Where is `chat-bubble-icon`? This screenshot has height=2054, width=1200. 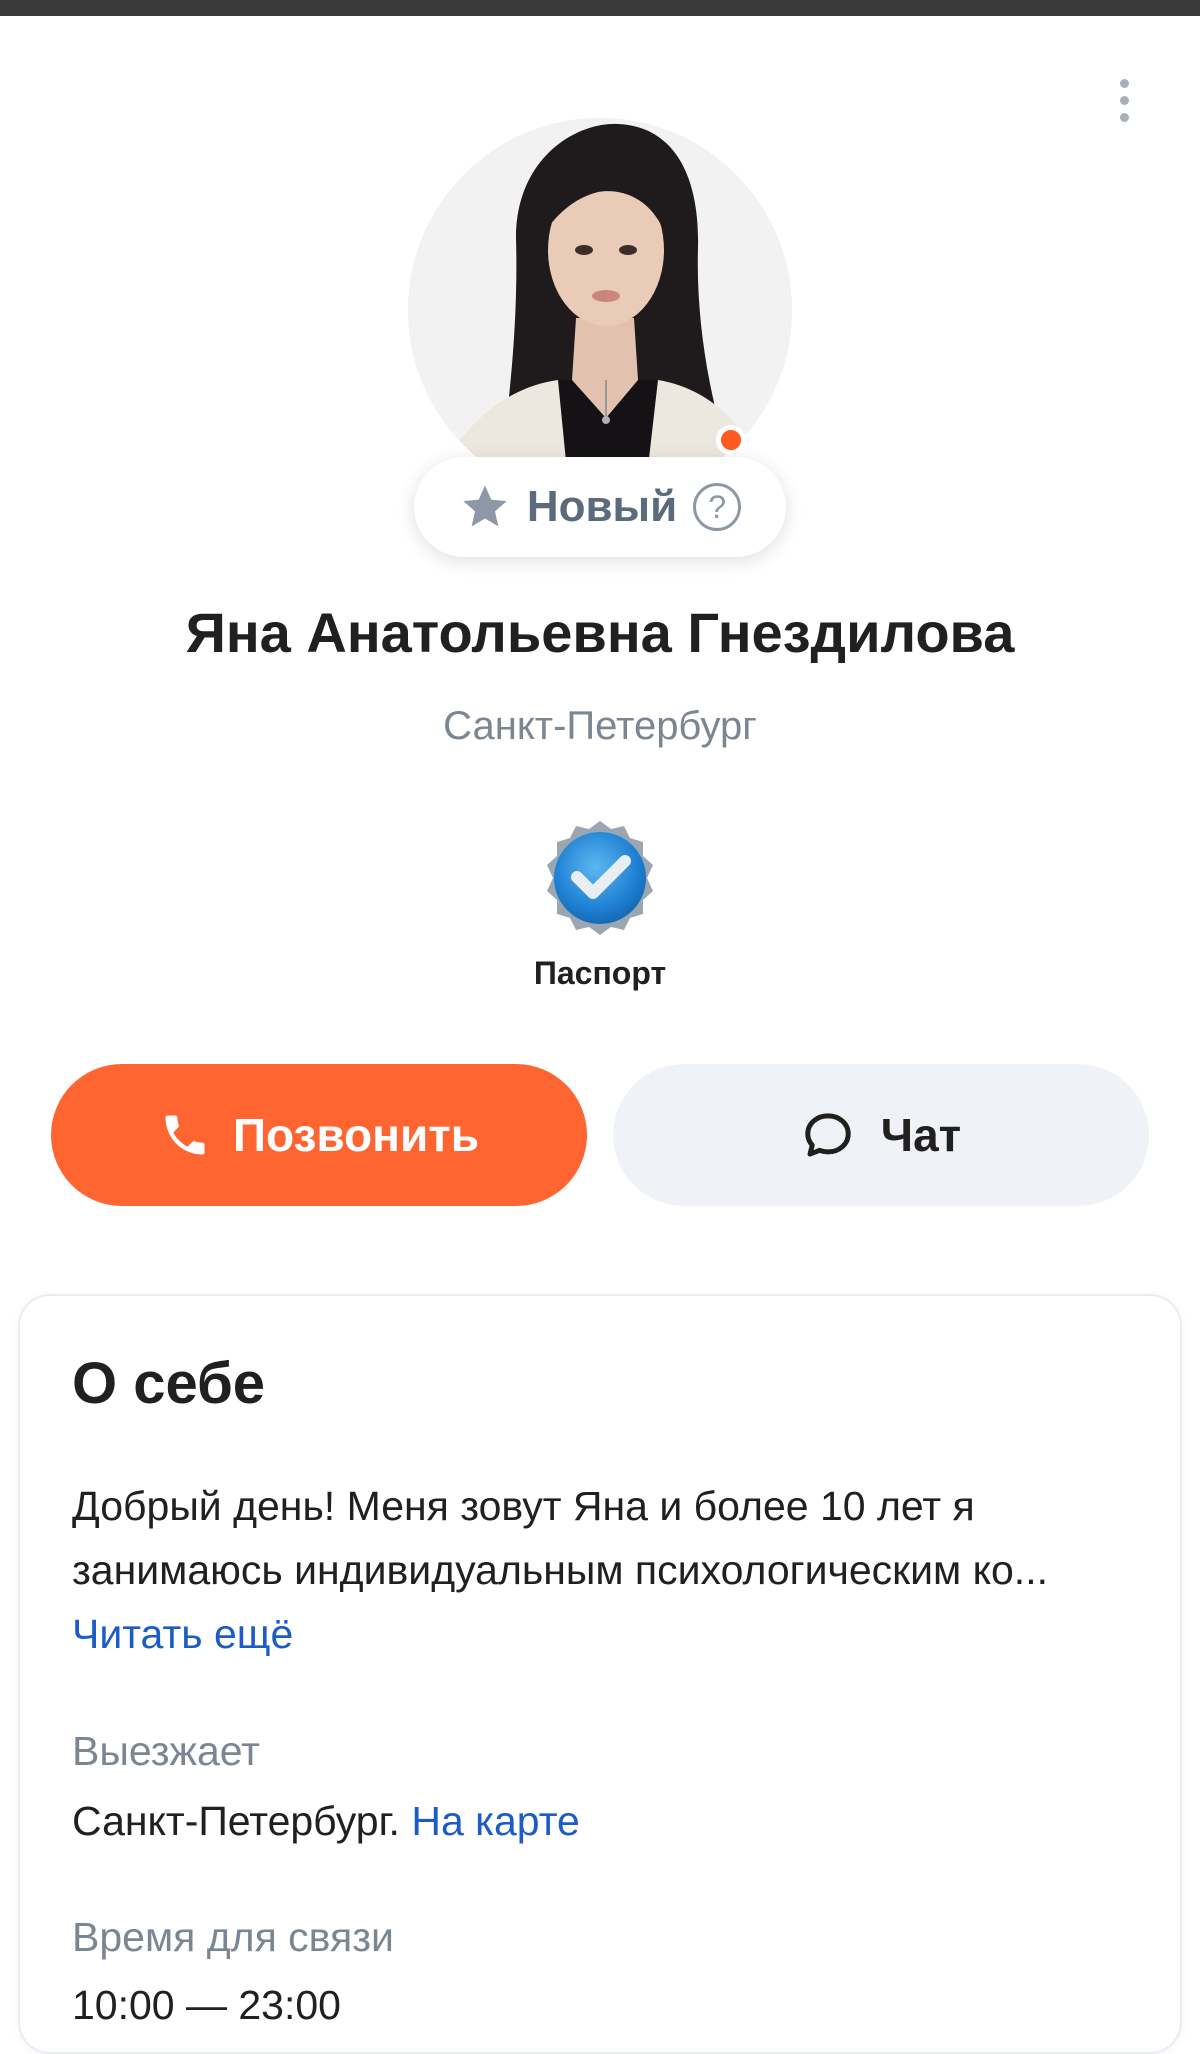
chat-bubble-icon is located at coordinates (828, 1135).